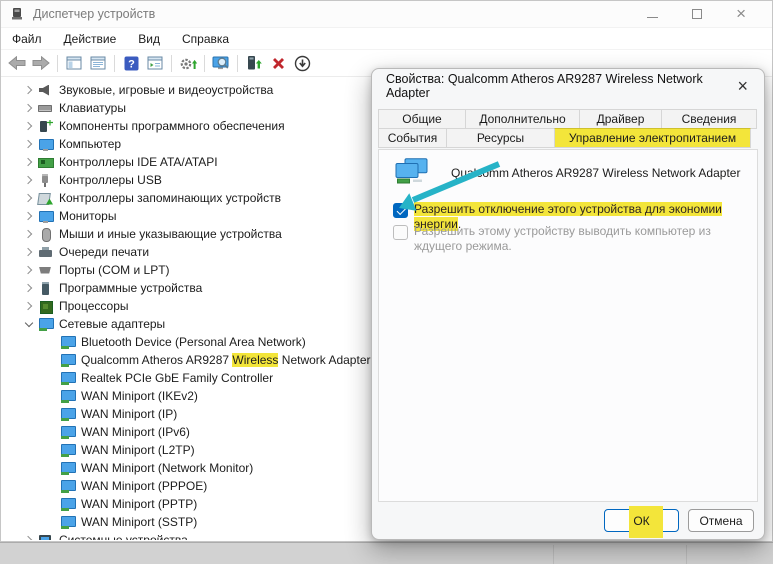 This screenshot has width=773, height=564. Describe the element at coordinates (45, 180) in the screenshot. I see `usb-icon` at that location.